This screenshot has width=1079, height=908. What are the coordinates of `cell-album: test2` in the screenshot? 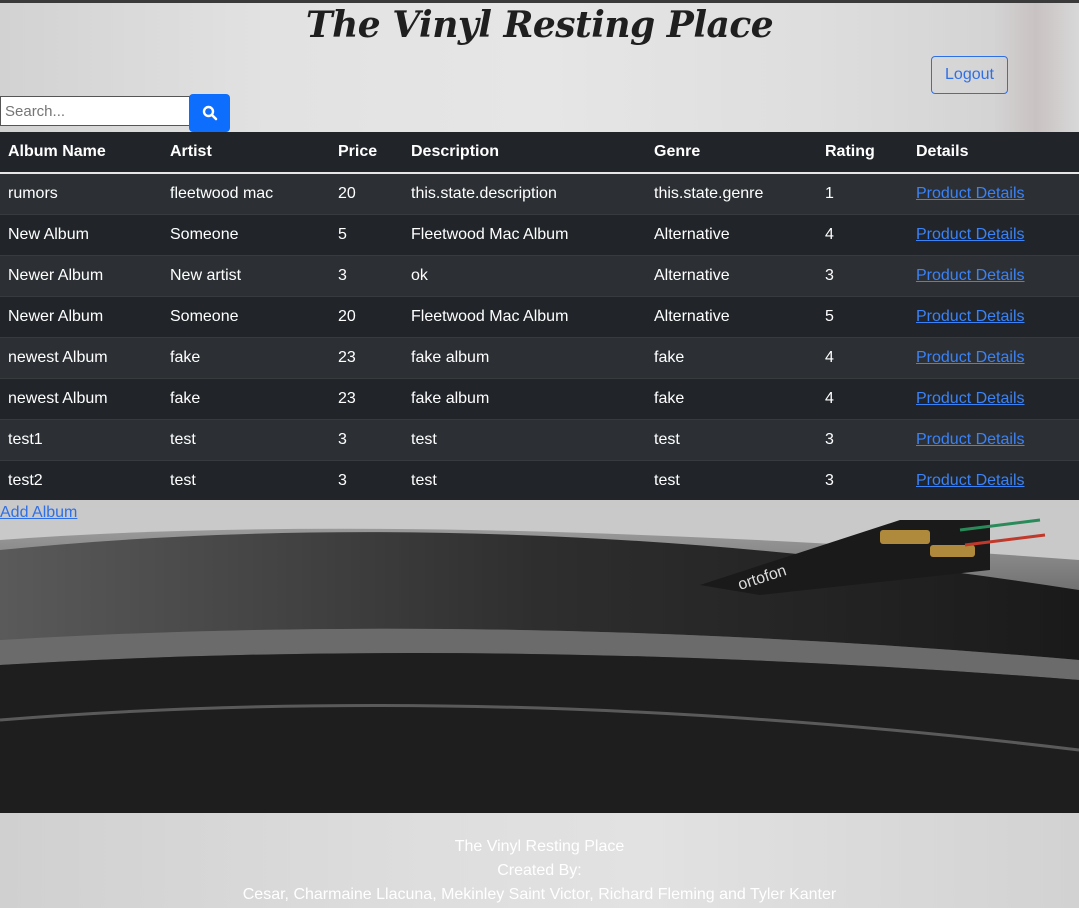 It's located at (25, 480).